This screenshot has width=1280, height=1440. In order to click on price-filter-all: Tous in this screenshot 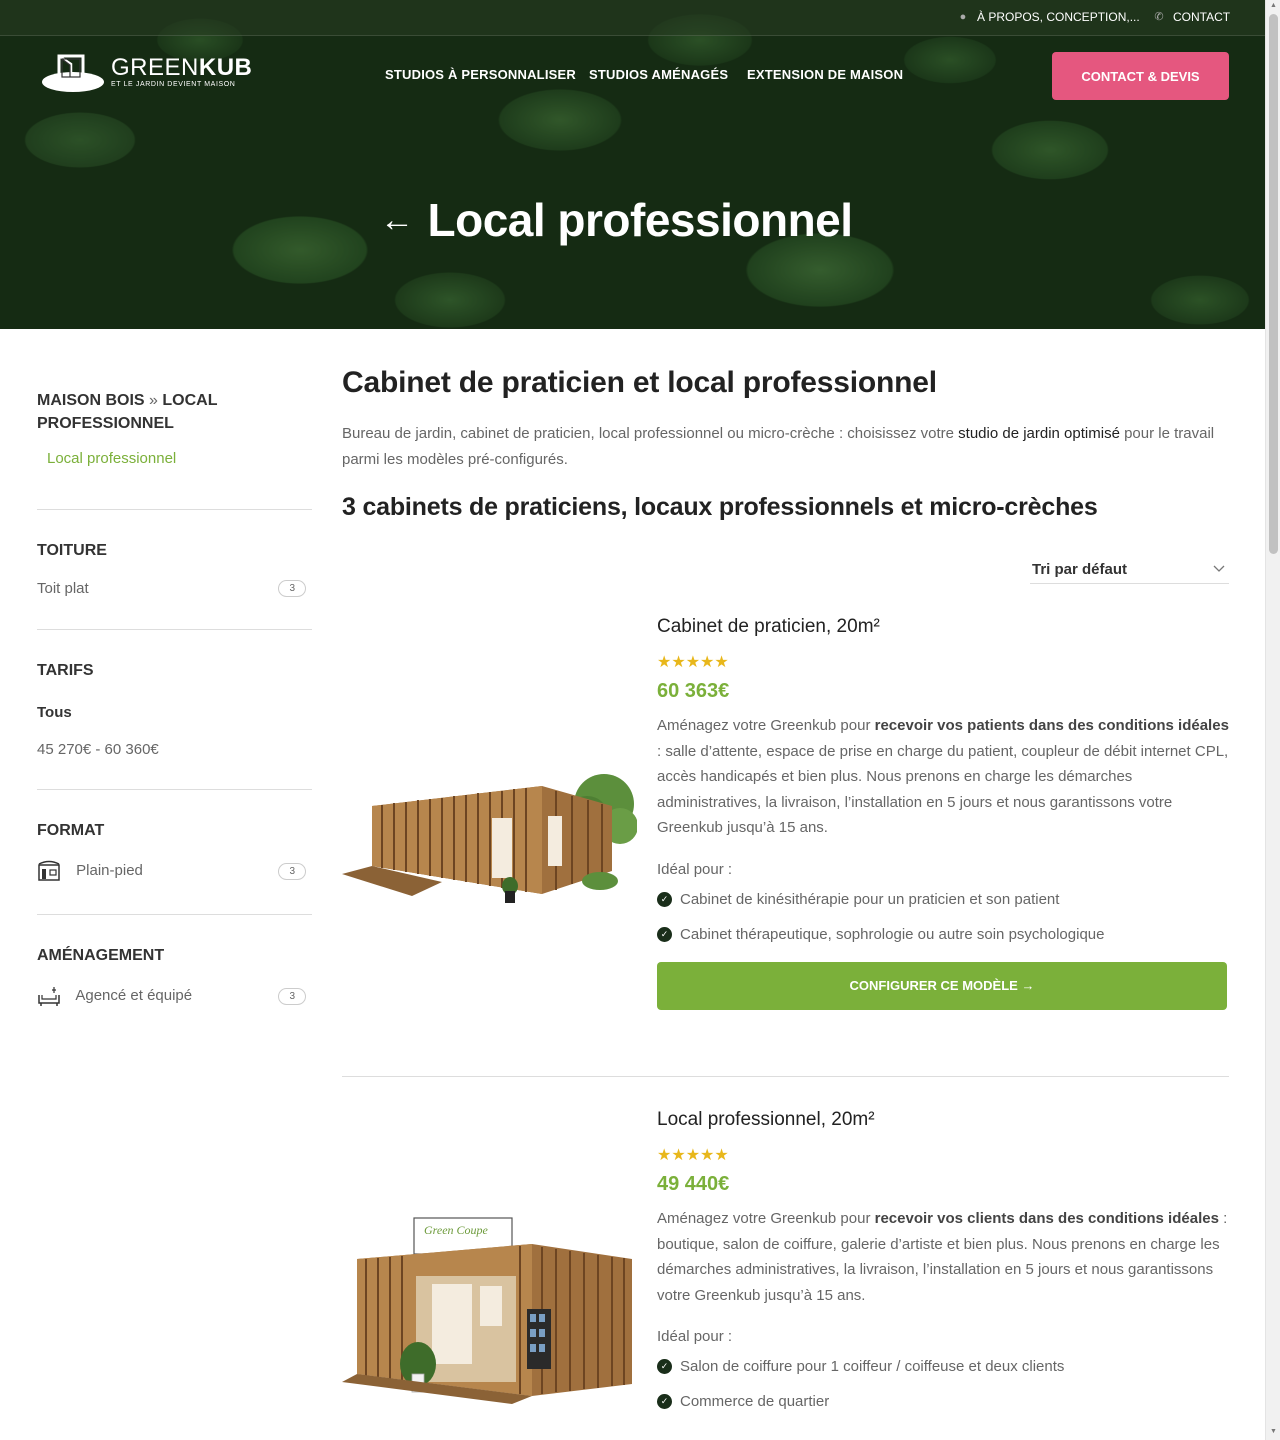, I will do `click(174, 712)`.